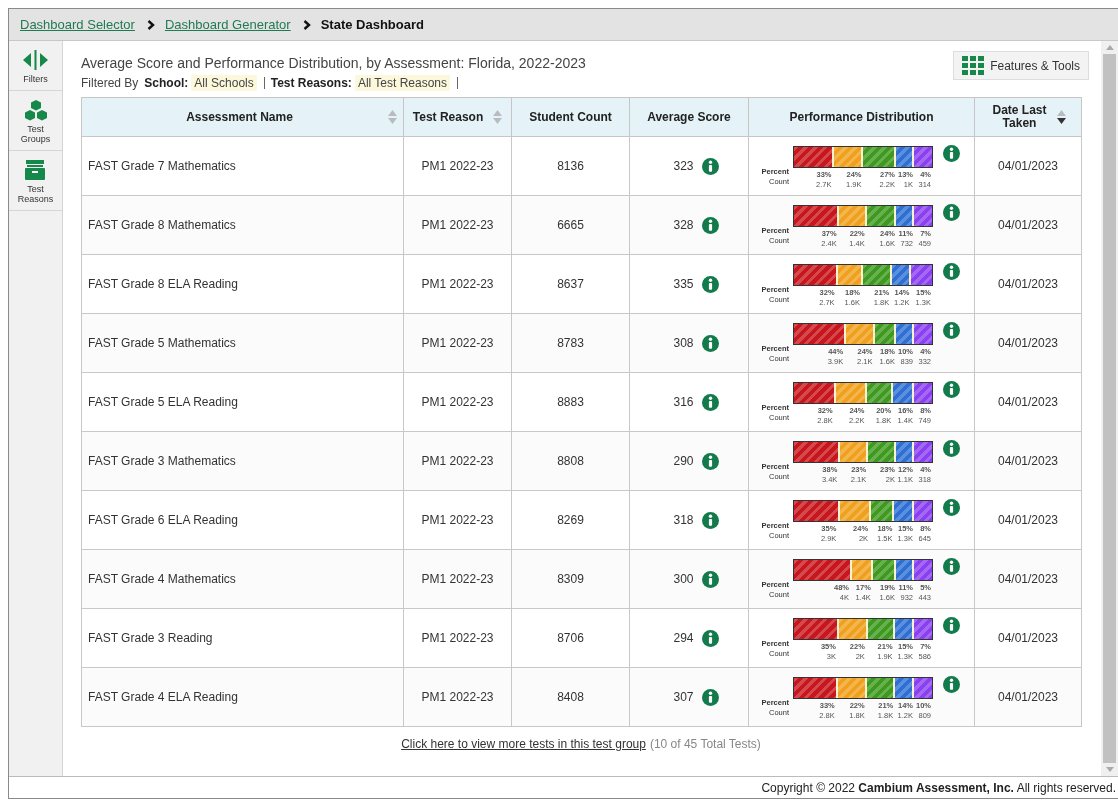 This screenshot has width=1118, height=800. What do you see at coordinates (1109, 769) in the screenshot?
I see `scroll-down-icon` at bounding box center [1109, 769].